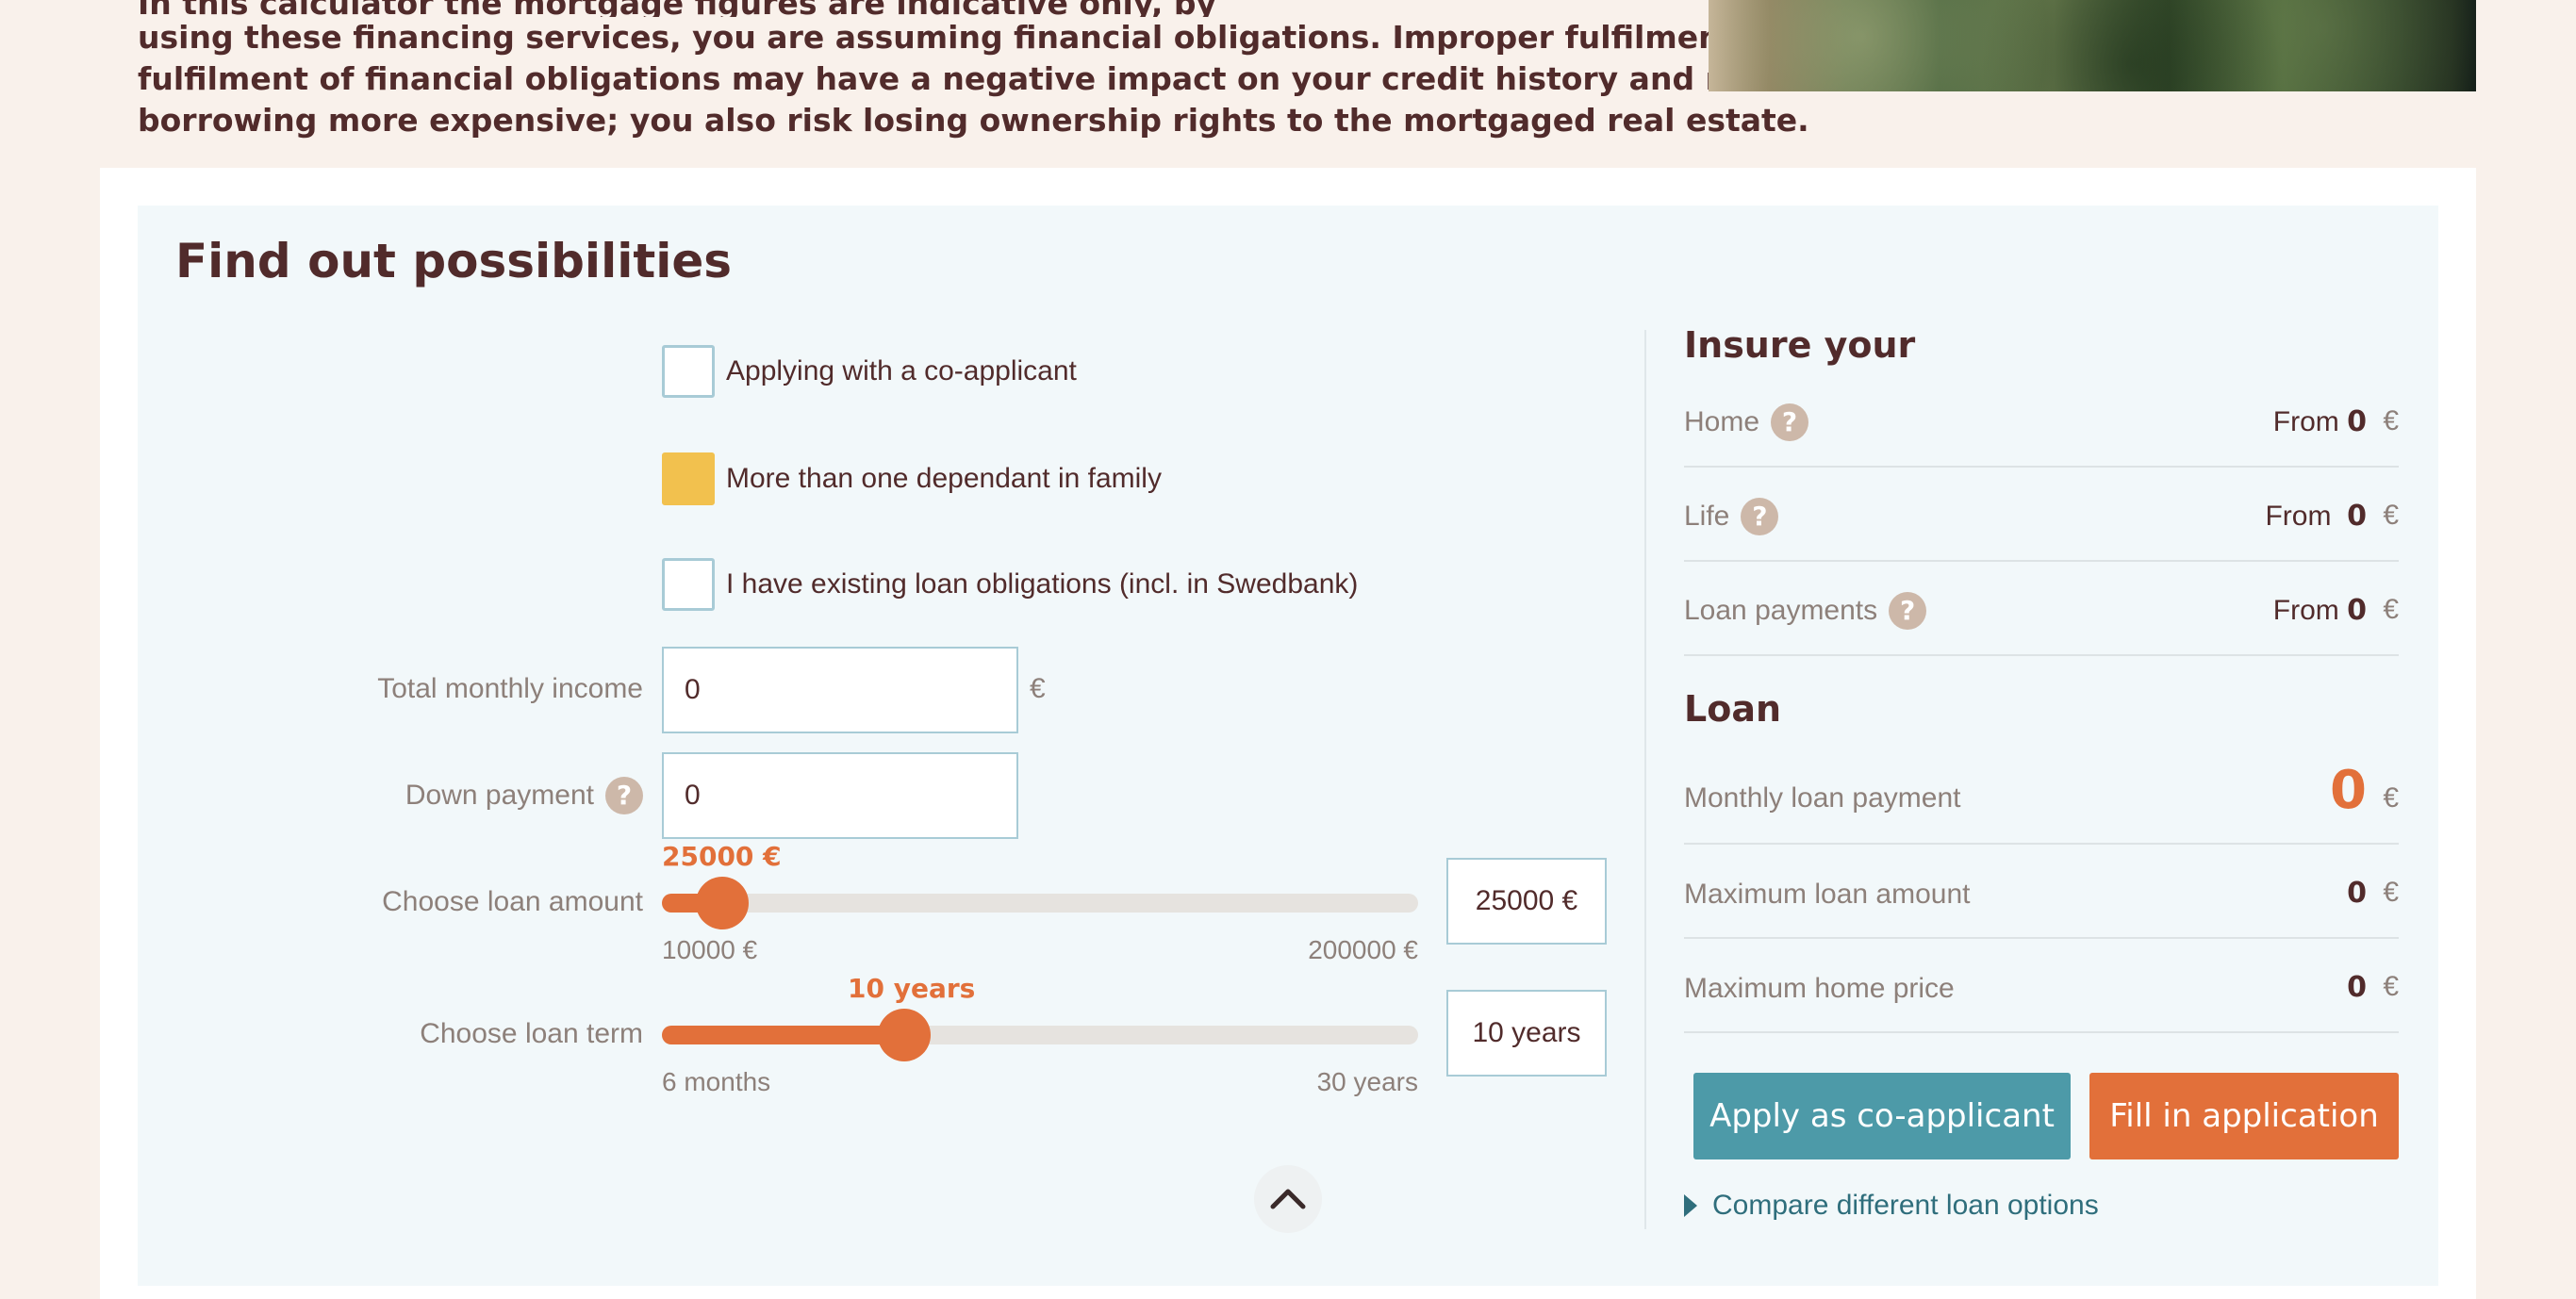 This screenshot has width=2576, height=1299. I want to click on down-payment-label-text: Down payment, so click(499, 795).